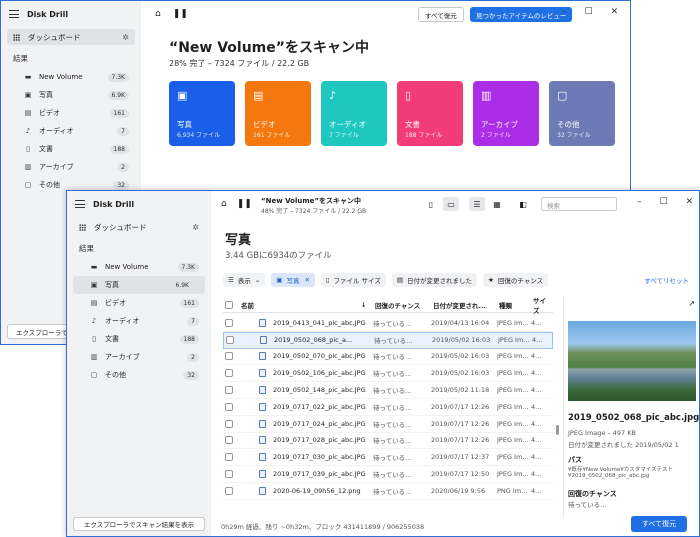 Image resolution: width=700 pixels, height=537 pixels. Describe the element at coordinates (582, 113) in the screenshot. I see `category-card-5: ▢ その他 32 ファイル` at that location.